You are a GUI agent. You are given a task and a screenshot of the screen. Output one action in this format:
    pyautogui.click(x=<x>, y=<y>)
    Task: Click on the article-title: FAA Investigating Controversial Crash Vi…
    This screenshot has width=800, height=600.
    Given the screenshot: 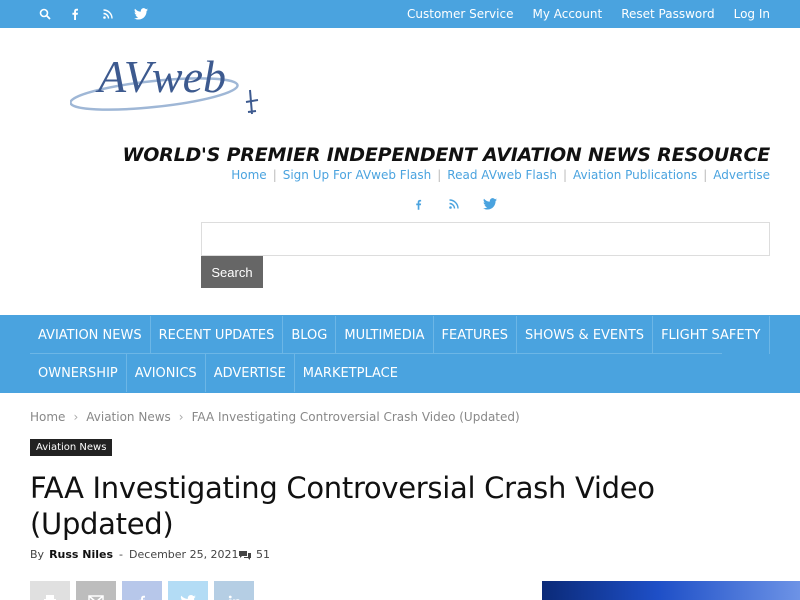 What is the action you would take?
    pyautogui.click(x=342, y=506)
    